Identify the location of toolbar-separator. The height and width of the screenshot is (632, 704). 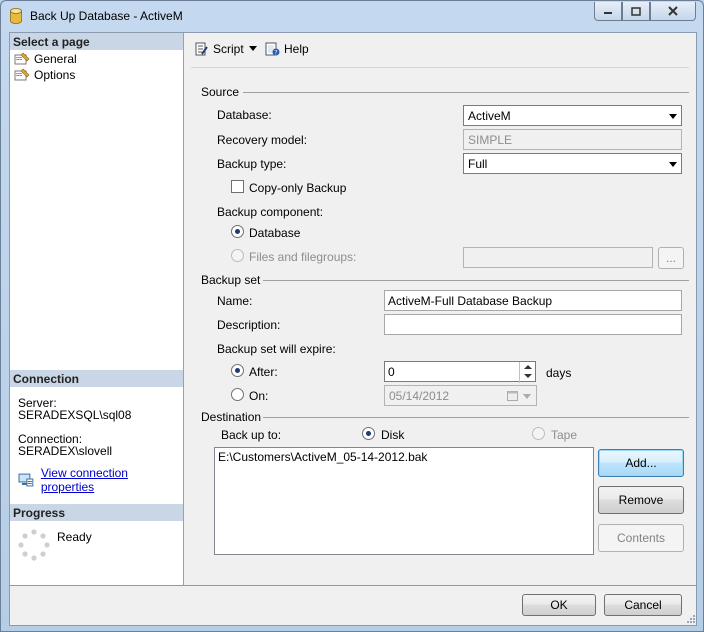
(440, 67).